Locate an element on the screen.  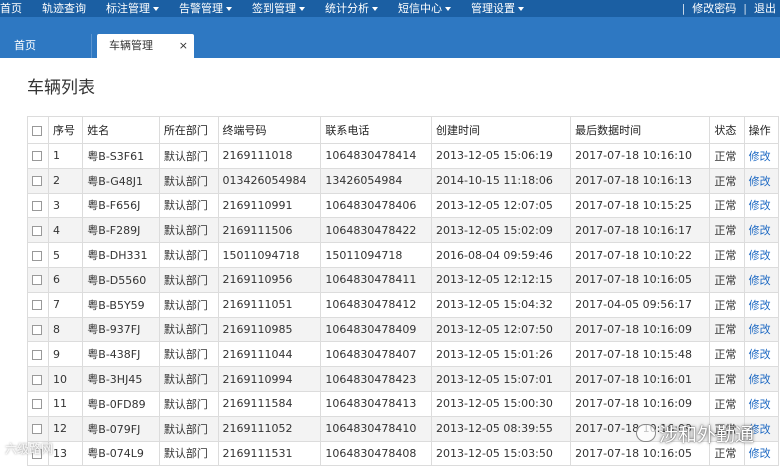
nav-item-5: 统计分析 is located at coordinates (351, 8).